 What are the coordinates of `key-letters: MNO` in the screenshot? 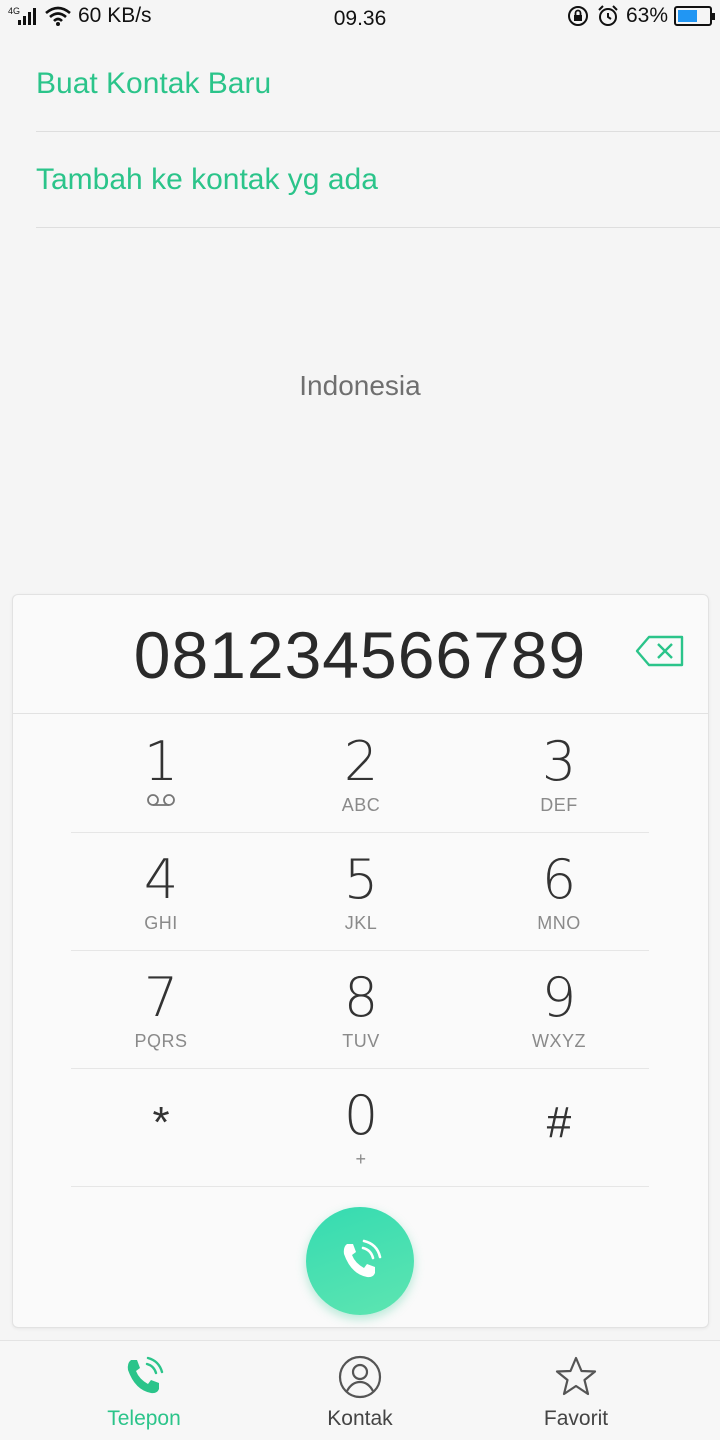 It's located at (559, 923).